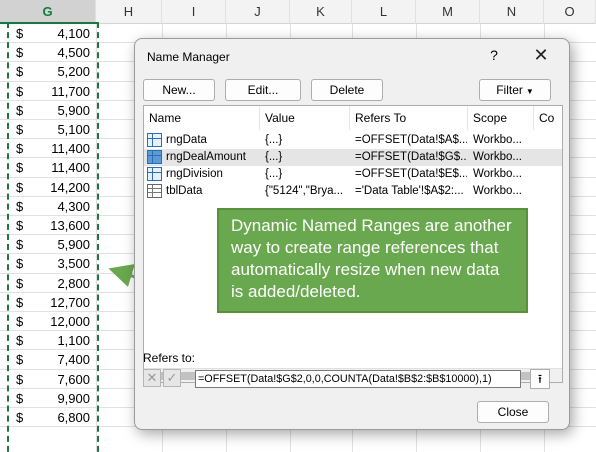 This screenshot has width=596, height=452. What do you see at coordinates (52, 129) in the screenshot?
I see `deal-amount-cell: $5,100` at bounding box center [52, 129].